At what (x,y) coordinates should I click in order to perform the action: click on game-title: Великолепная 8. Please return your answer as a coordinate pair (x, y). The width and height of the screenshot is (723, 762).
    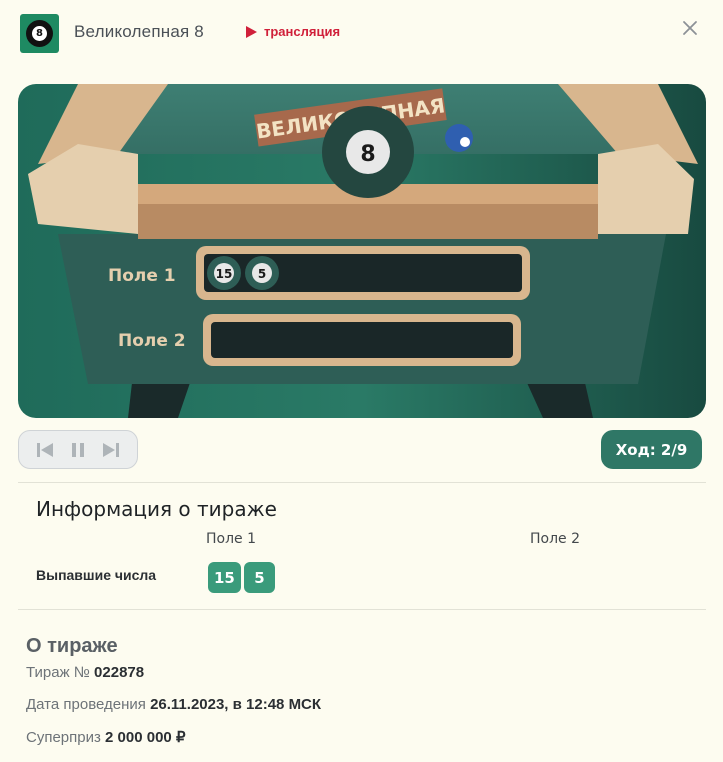
    Looking at the image, I should click on (139, 31).